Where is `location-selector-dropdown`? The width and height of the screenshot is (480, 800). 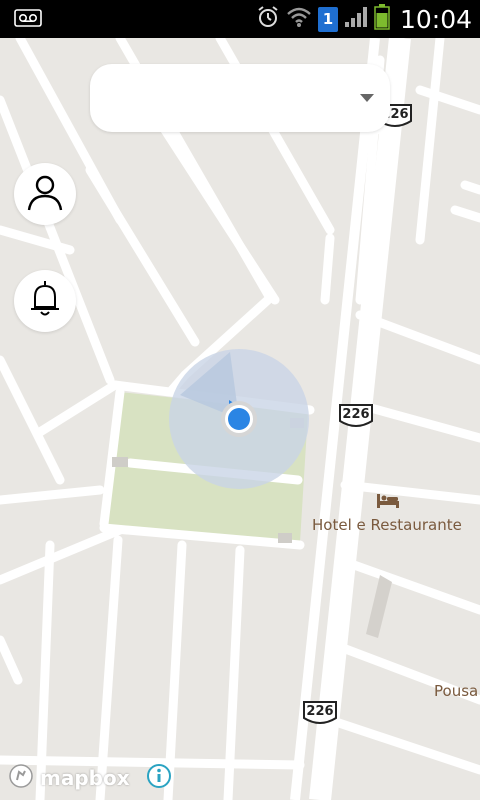 location-selector-dropdown is located at coordinates (240, 98).